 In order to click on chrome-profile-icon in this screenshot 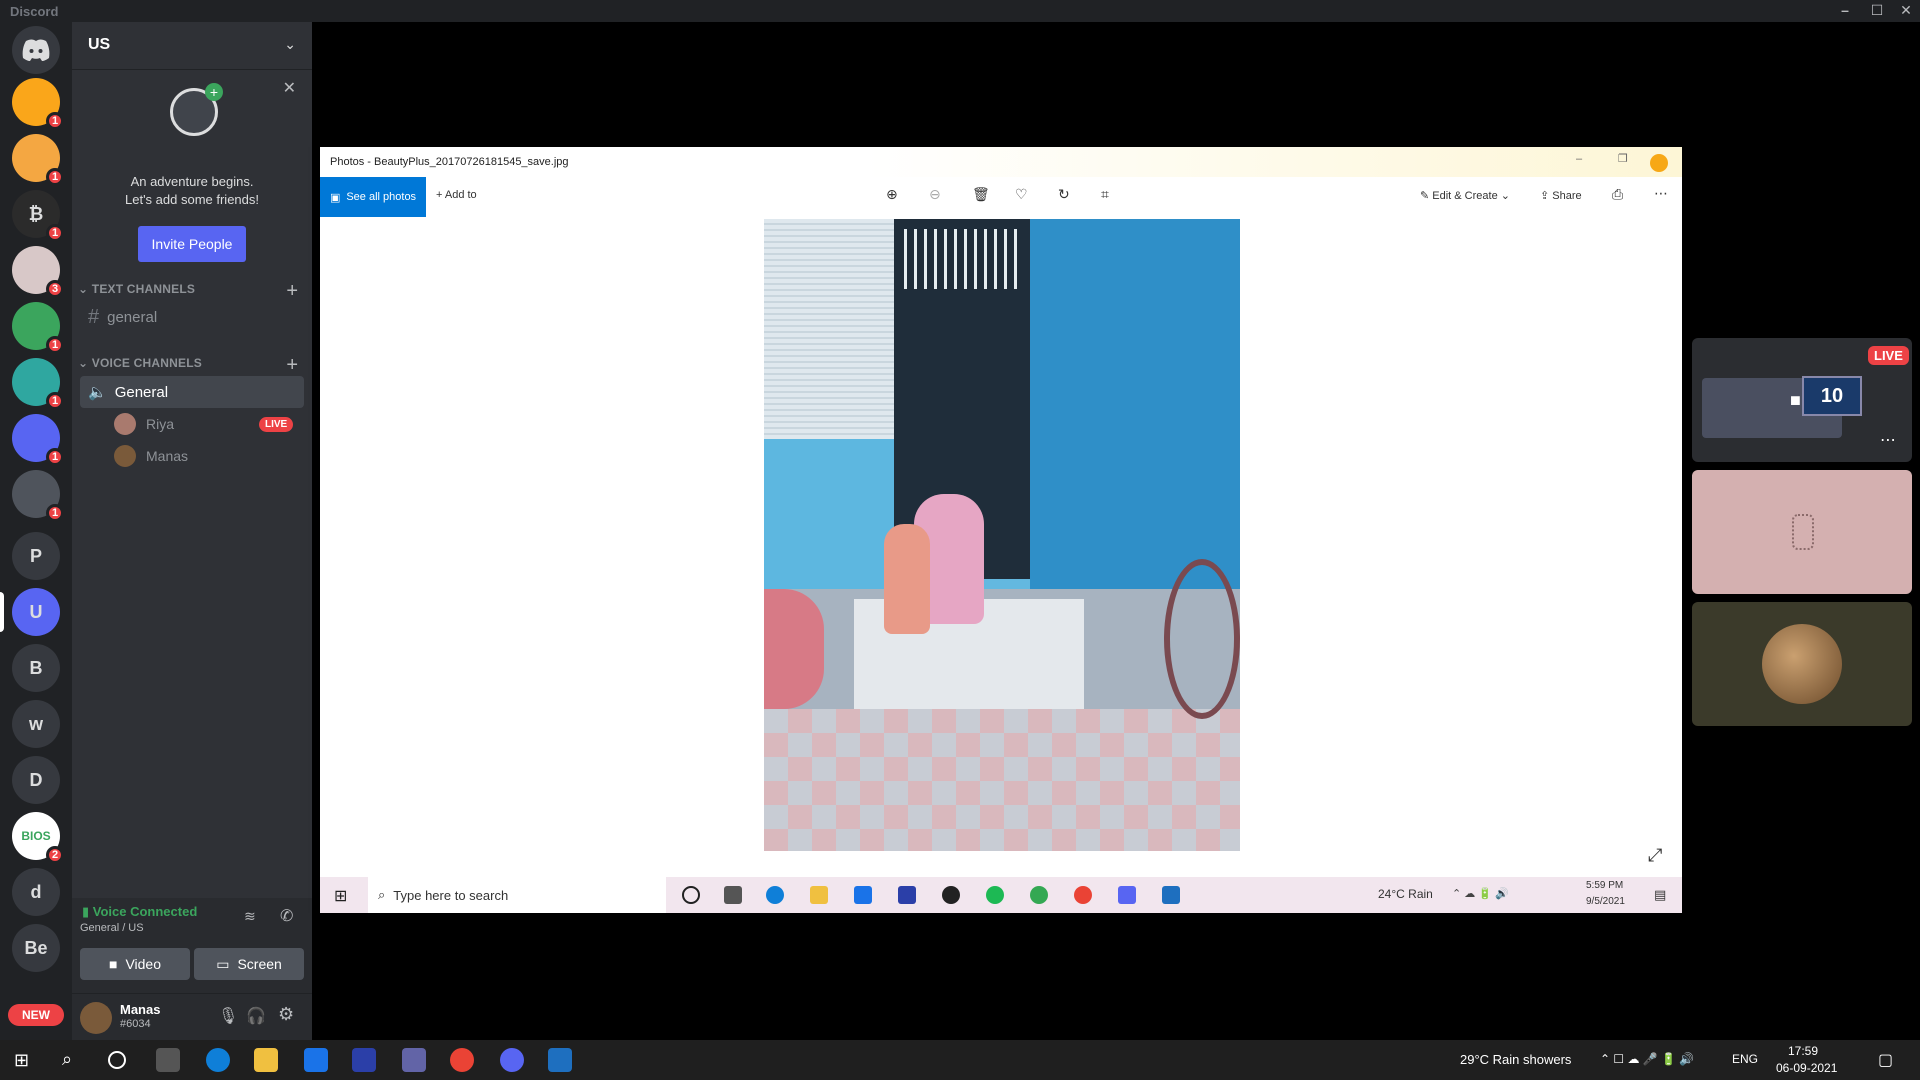, I will do `click(1039, 895)`.